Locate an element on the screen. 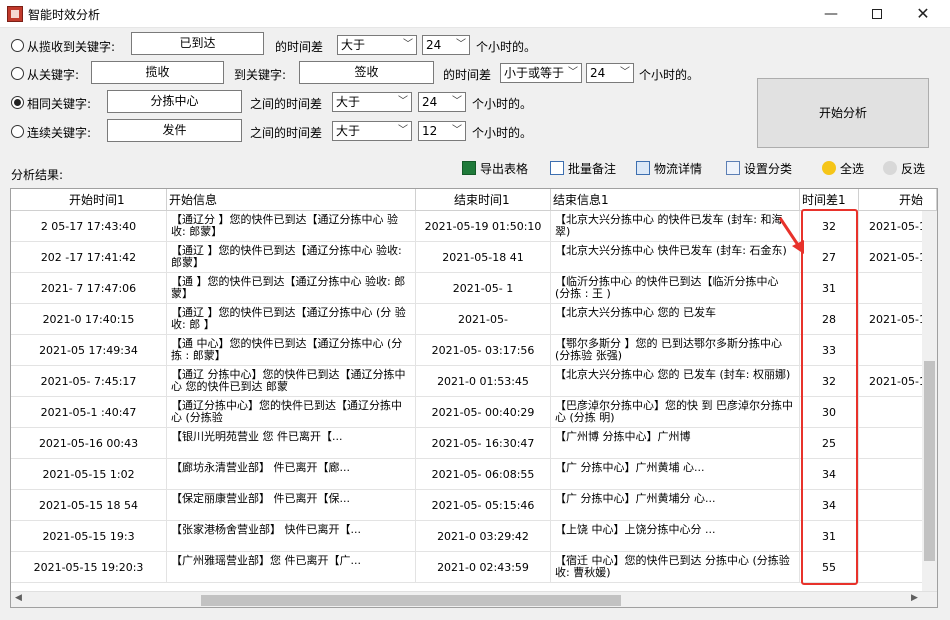  red-arrow-icon is located at coordinates (791, 235).